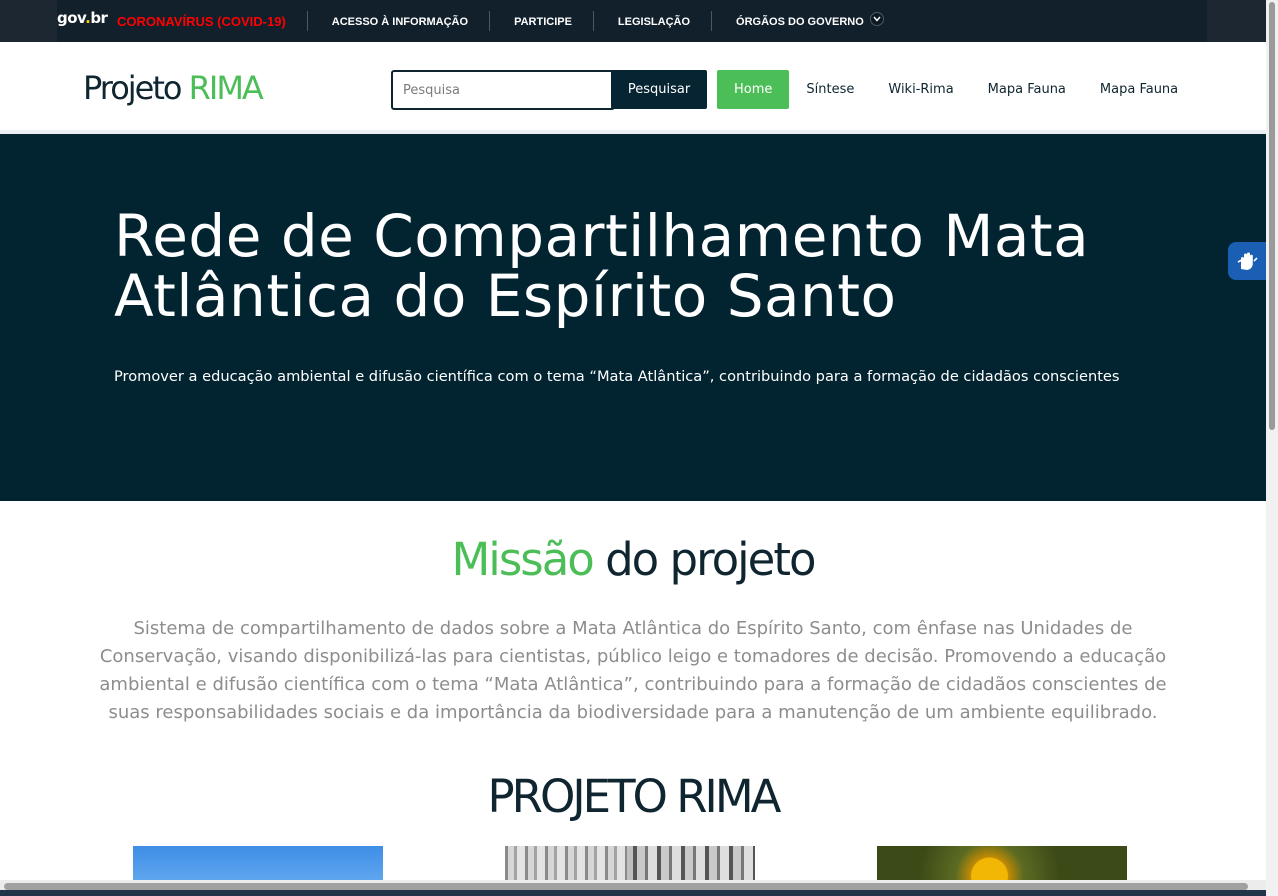 The height and width of the screenshot is (896, 1278). I want to click on brand-main: Projeto, so click(136, 88).